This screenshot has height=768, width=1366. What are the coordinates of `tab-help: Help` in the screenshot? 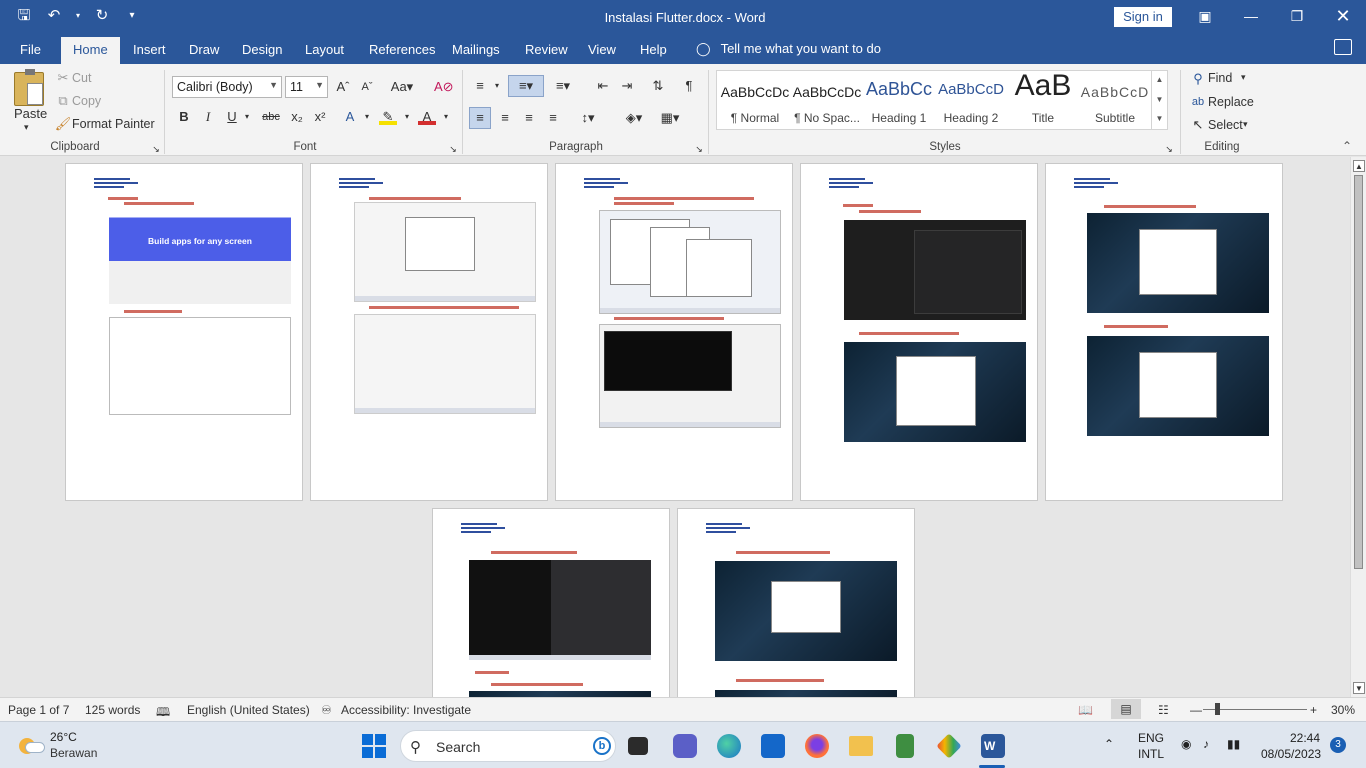 It's located at (653, 49).